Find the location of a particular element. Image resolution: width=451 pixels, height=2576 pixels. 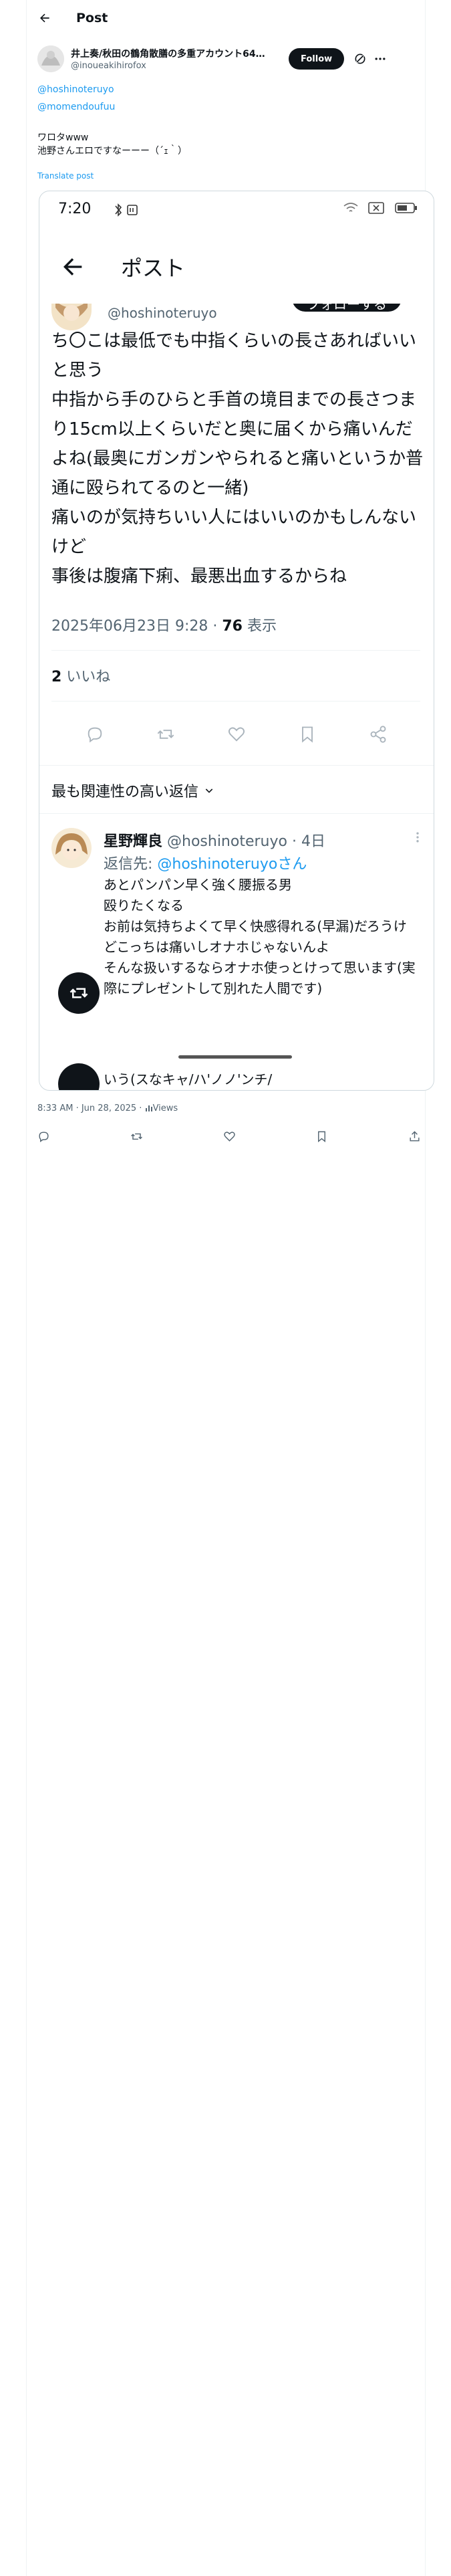

top-bar: Post is located at coordinates (226, 18).